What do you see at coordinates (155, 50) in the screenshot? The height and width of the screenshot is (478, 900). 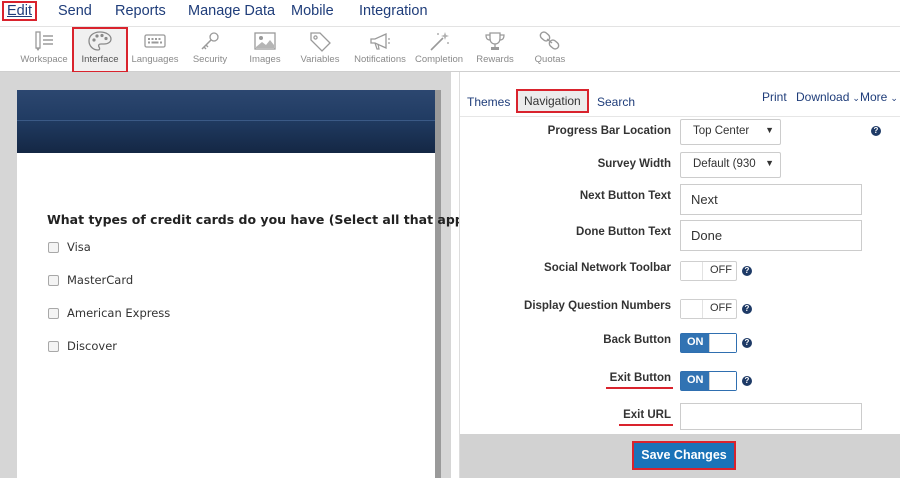 I see `tool-languages: Languages` at bounding box center [155, 50].